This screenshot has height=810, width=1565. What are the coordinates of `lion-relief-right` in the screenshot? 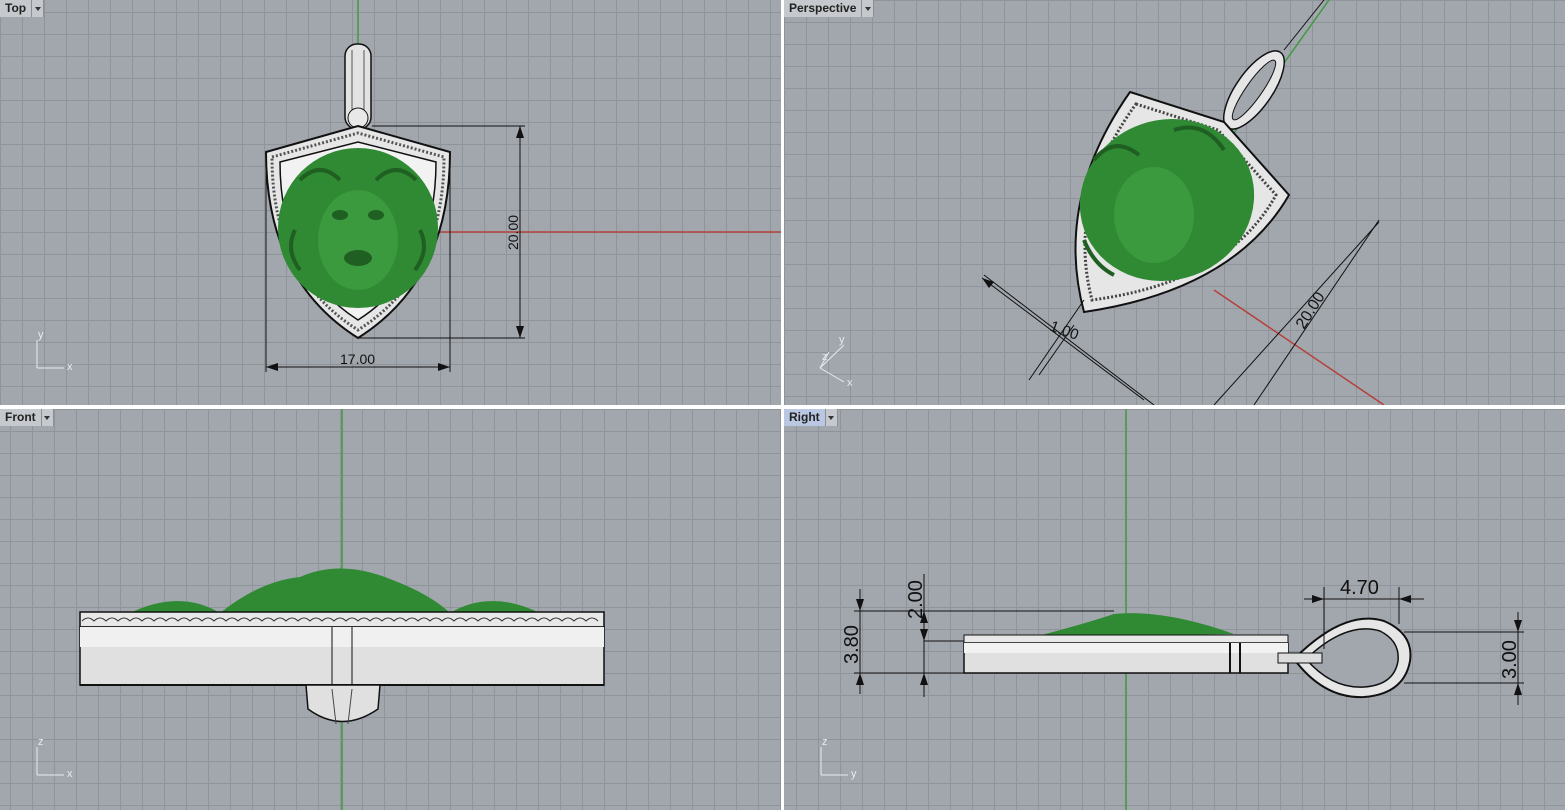 It's located at (1134, 625).